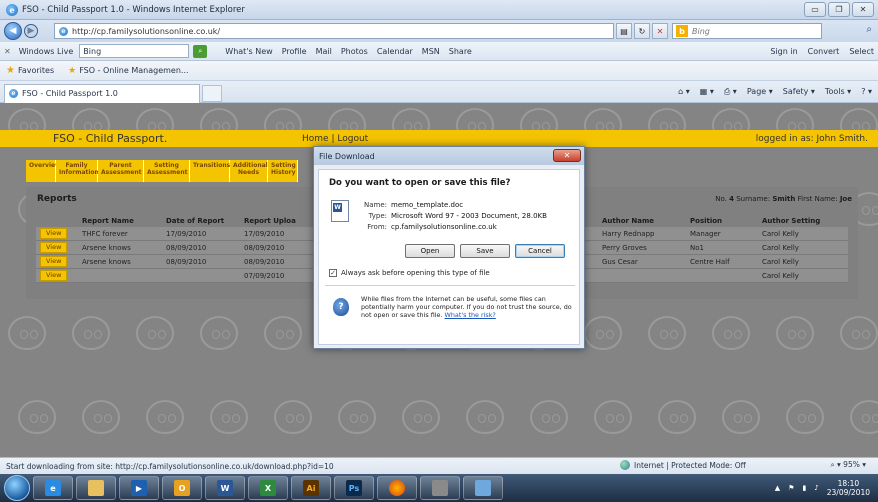 This screenshot has width=878, height=502. Describe the element at coordinates (747, 31) in the screenshot. I see `search-input: b Bing` at that location.